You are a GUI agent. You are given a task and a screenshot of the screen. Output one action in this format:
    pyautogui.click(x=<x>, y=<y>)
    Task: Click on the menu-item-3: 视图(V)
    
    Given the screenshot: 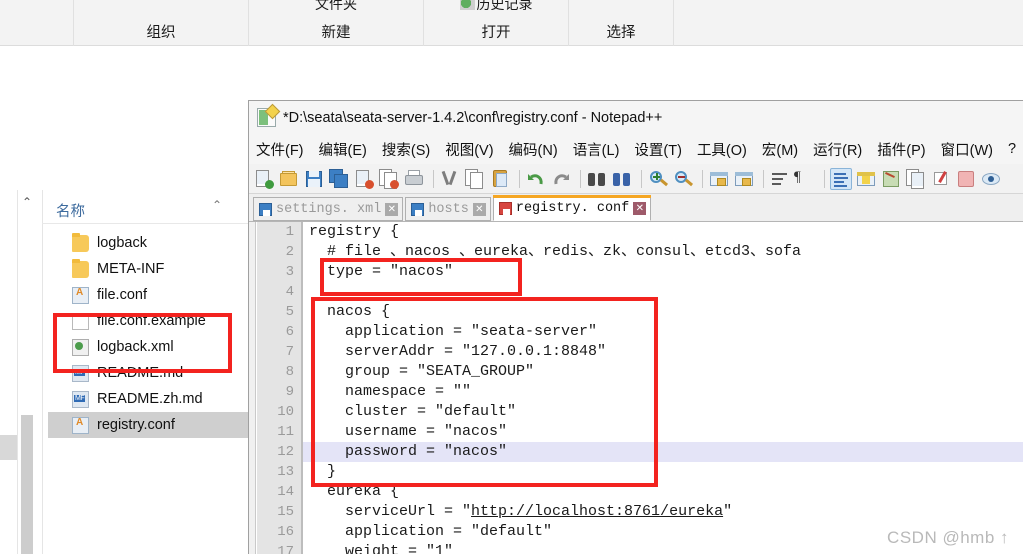 What is the action you would take?
    pyautogui.click(x=469, y=149)
    